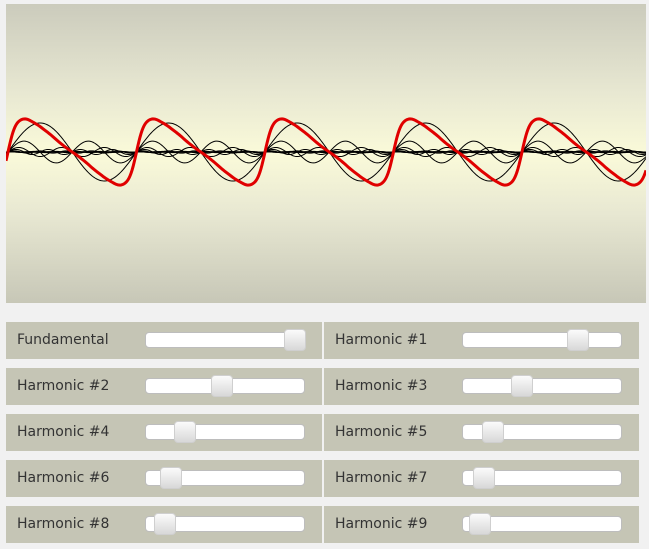 The width and height of the screenshot is (649, 549). I want to click on harmonic-1-slider, so click(542, 340).